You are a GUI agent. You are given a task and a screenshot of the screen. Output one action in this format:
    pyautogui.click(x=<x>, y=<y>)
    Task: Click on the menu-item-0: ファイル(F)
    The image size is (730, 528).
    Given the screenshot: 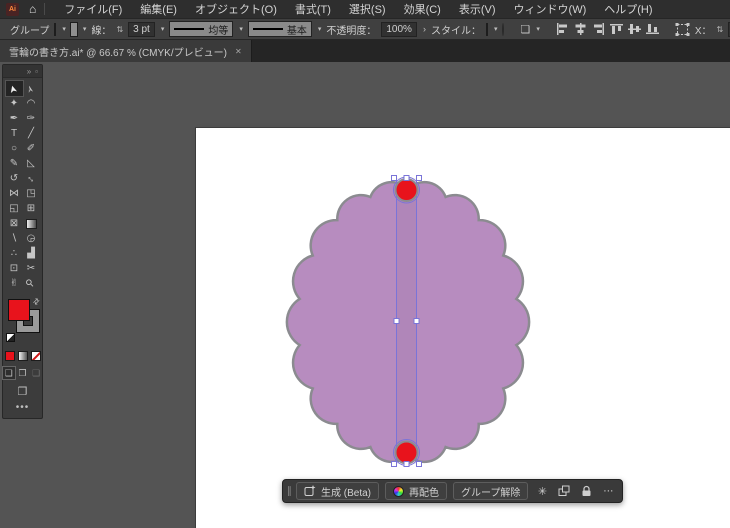 What is the action you would take?
    pyautogui.click(x=93, y=9)
    